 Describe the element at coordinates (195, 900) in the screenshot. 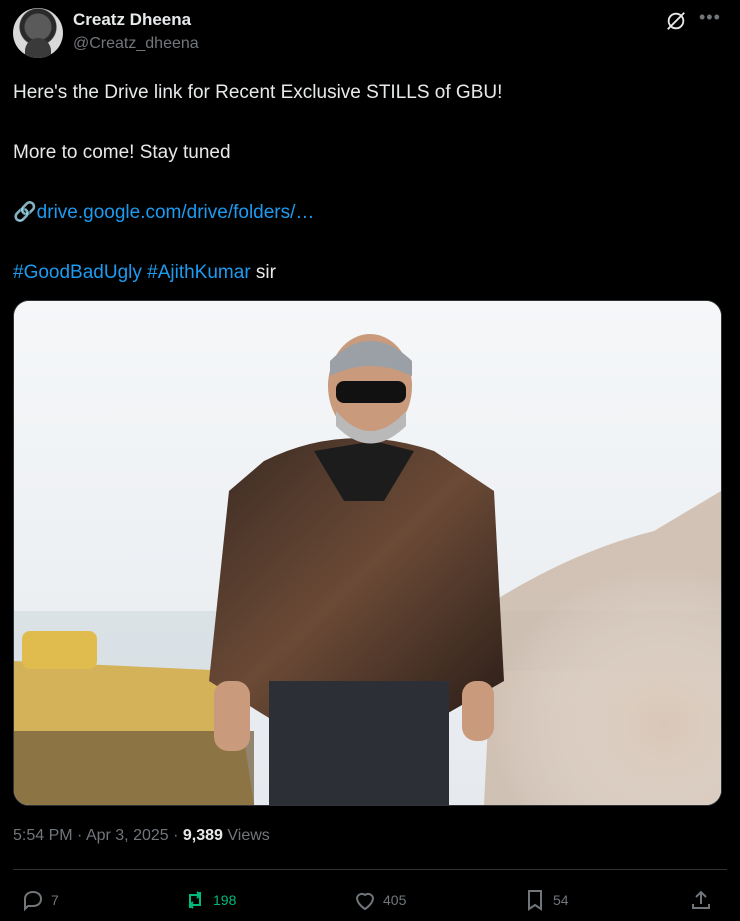

I see `repost-icon` at that location.